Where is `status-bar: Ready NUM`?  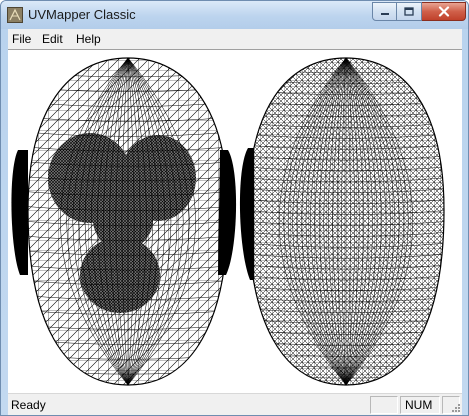
status-bar: Ready NUM is located at coordinates (235, 404).